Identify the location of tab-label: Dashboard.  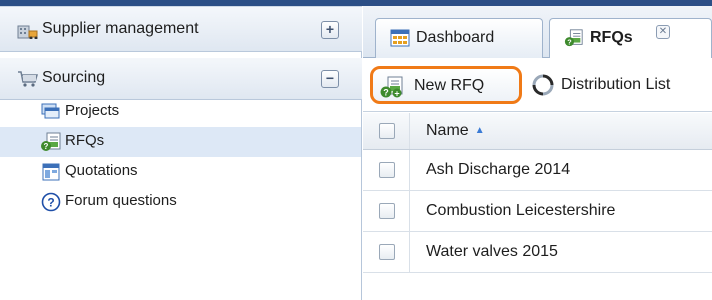
(455, 37).